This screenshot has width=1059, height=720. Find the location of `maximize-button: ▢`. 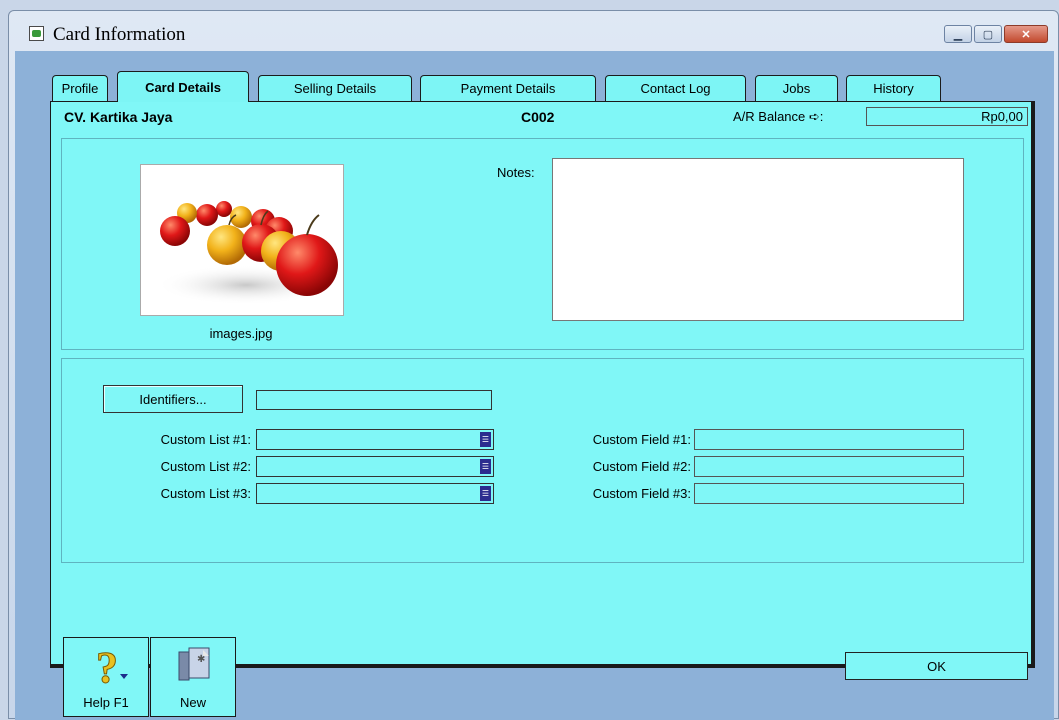

maximize-button: ▢ is located at coordinates (988, 34).